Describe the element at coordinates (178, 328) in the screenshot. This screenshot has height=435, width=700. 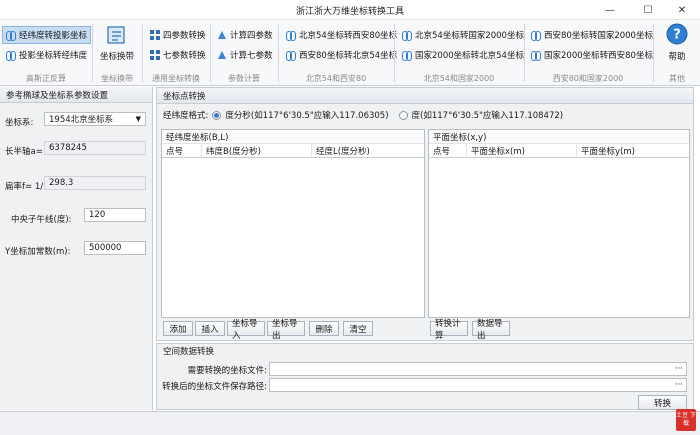
I see `add-button: 添加` at that location.